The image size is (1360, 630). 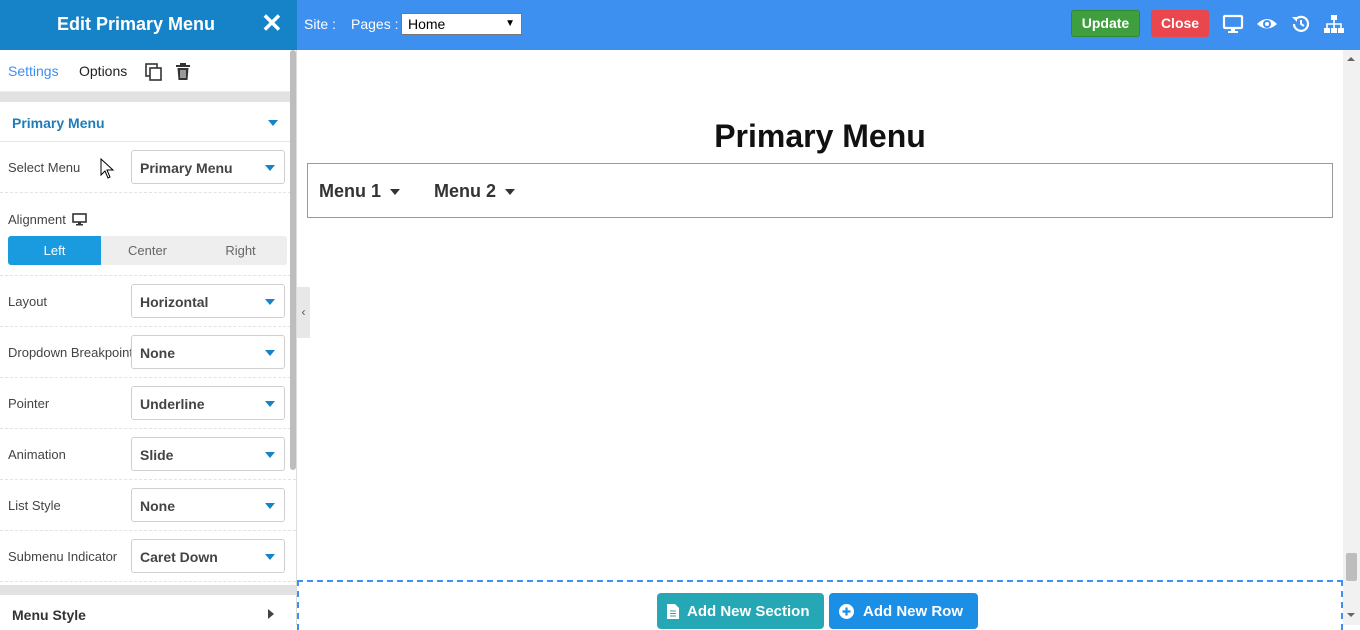 I want to click on dropdown-value: Slide, so click(x=157, y=455).